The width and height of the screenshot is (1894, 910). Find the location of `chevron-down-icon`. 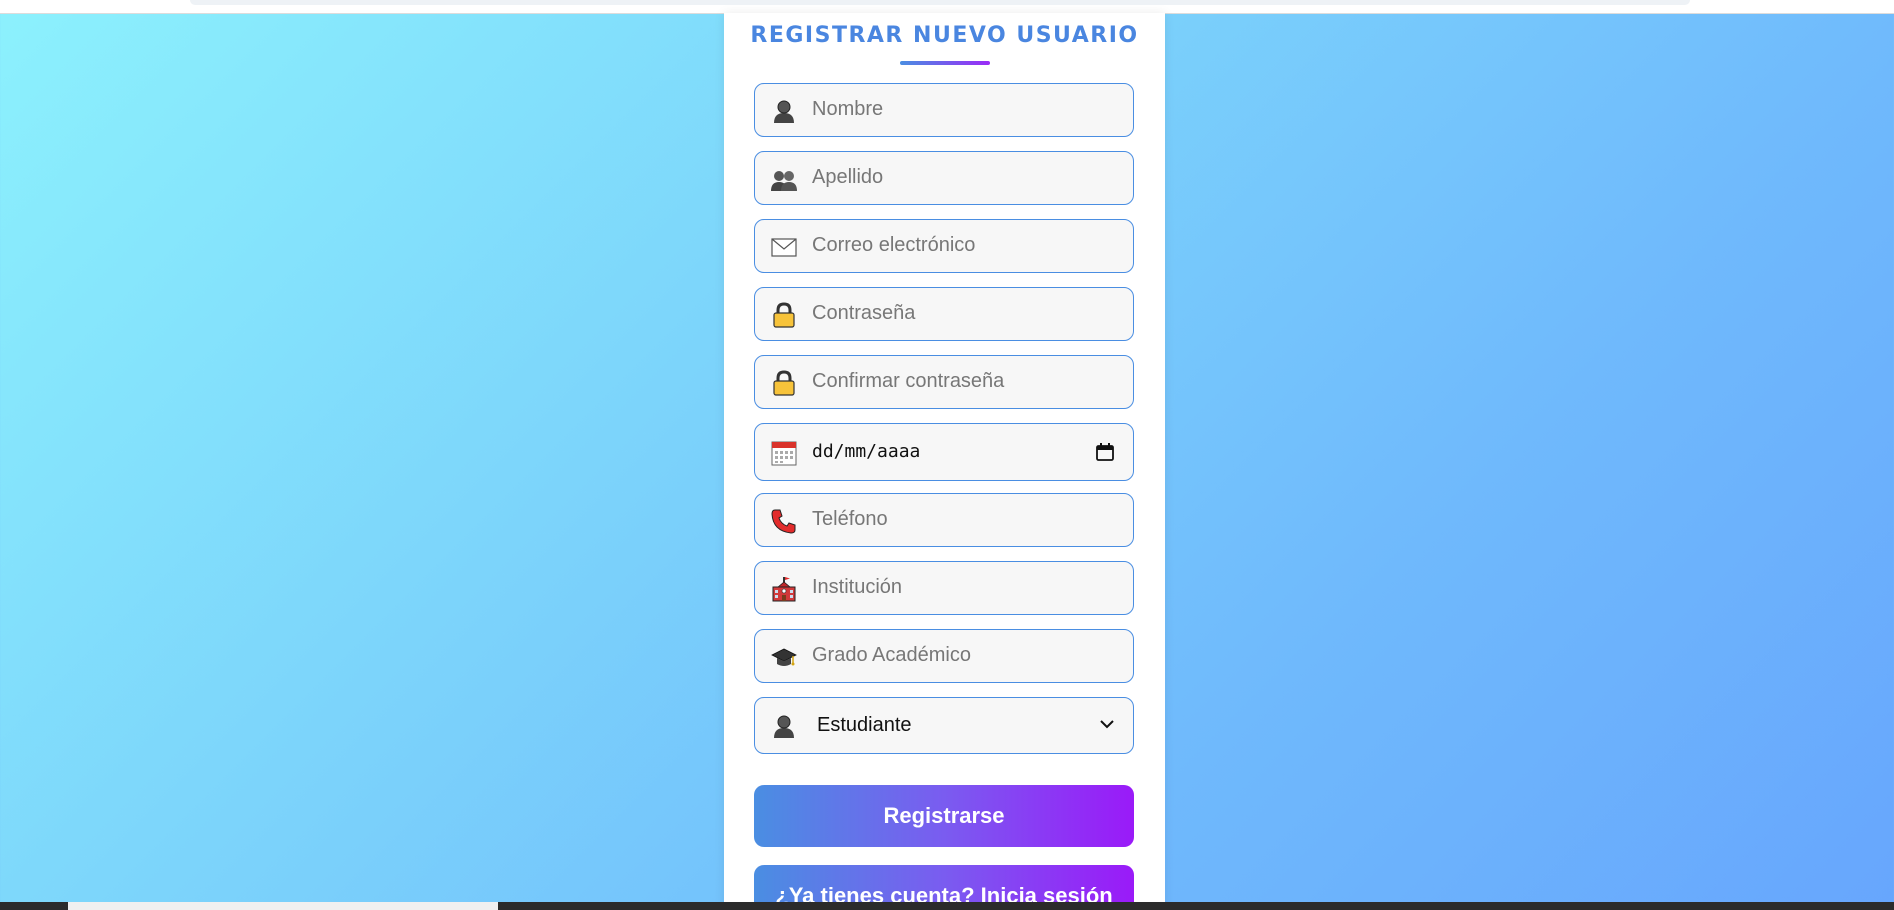

chevron-down-icon is located at coordinates (1107, 724).